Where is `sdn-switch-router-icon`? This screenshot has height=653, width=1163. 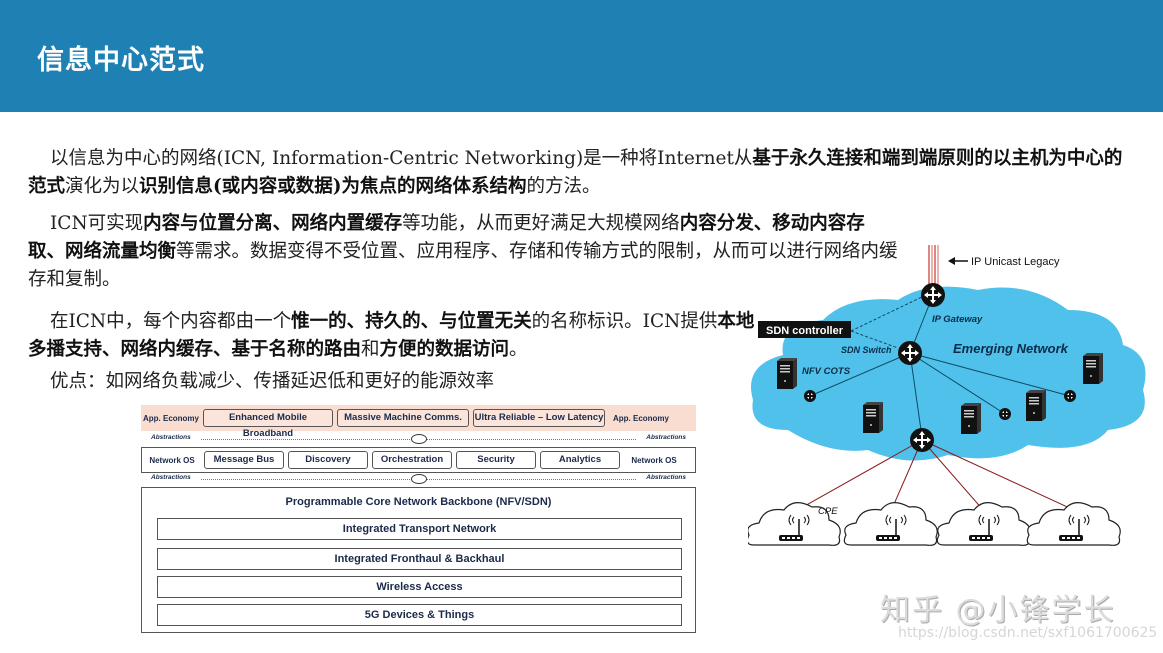
sdn-switch-router-icon is located at coordinates (910, 353).